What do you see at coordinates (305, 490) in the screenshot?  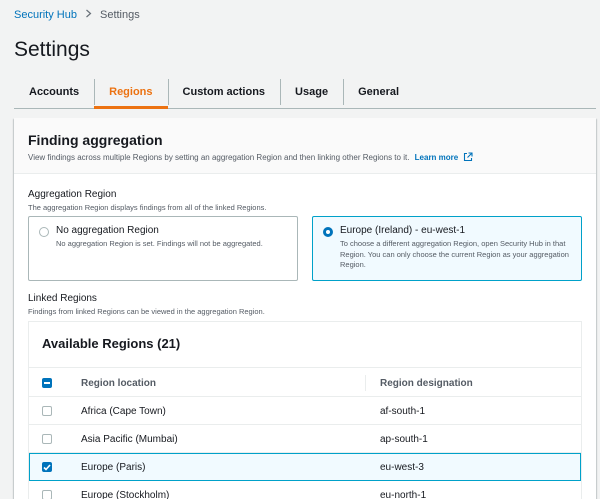 I see `table-row: Europe (Stockholm) eu-north-1` at bounding box center [305, 490].